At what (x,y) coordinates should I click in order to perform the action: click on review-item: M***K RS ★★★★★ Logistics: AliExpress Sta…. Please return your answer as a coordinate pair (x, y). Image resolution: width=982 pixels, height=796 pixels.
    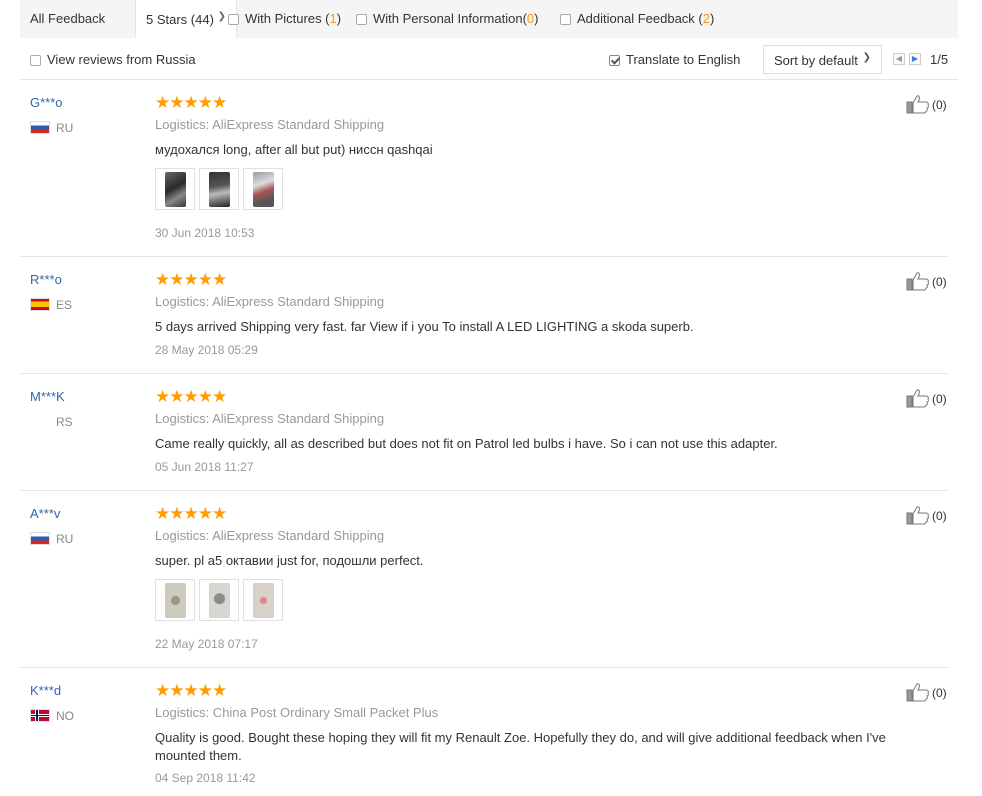
    Looking at the image, I should click on (484, 432).